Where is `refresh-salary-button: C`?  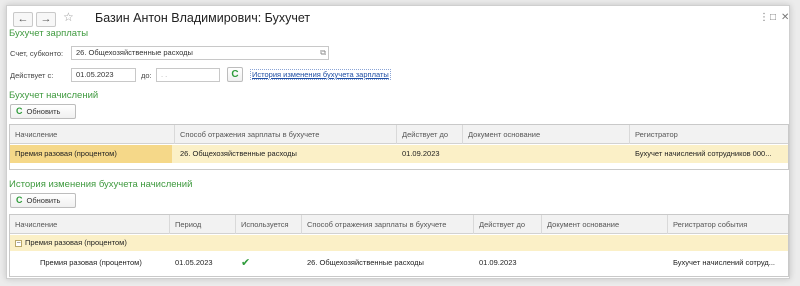
refresh-salary-button: C is located at coordinates (235, 74).